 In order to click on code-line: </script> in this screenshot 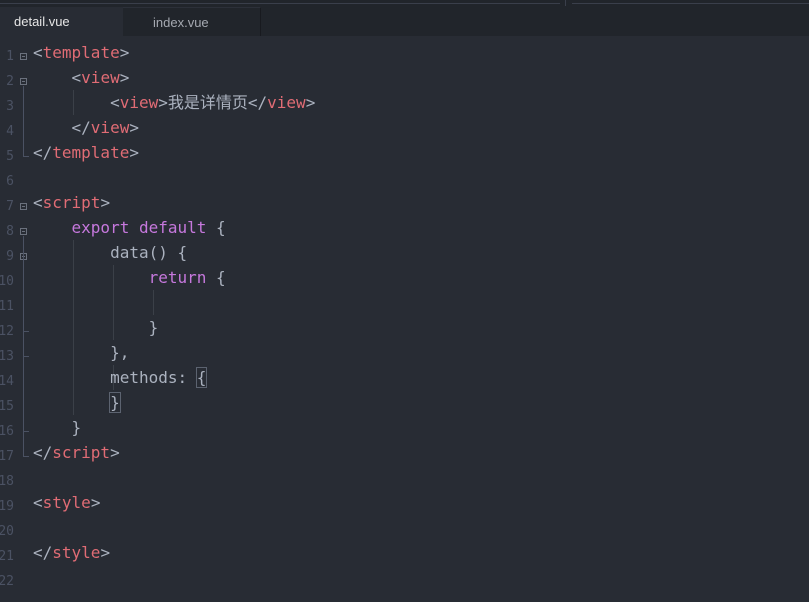, I will do `click(76, 452)`.